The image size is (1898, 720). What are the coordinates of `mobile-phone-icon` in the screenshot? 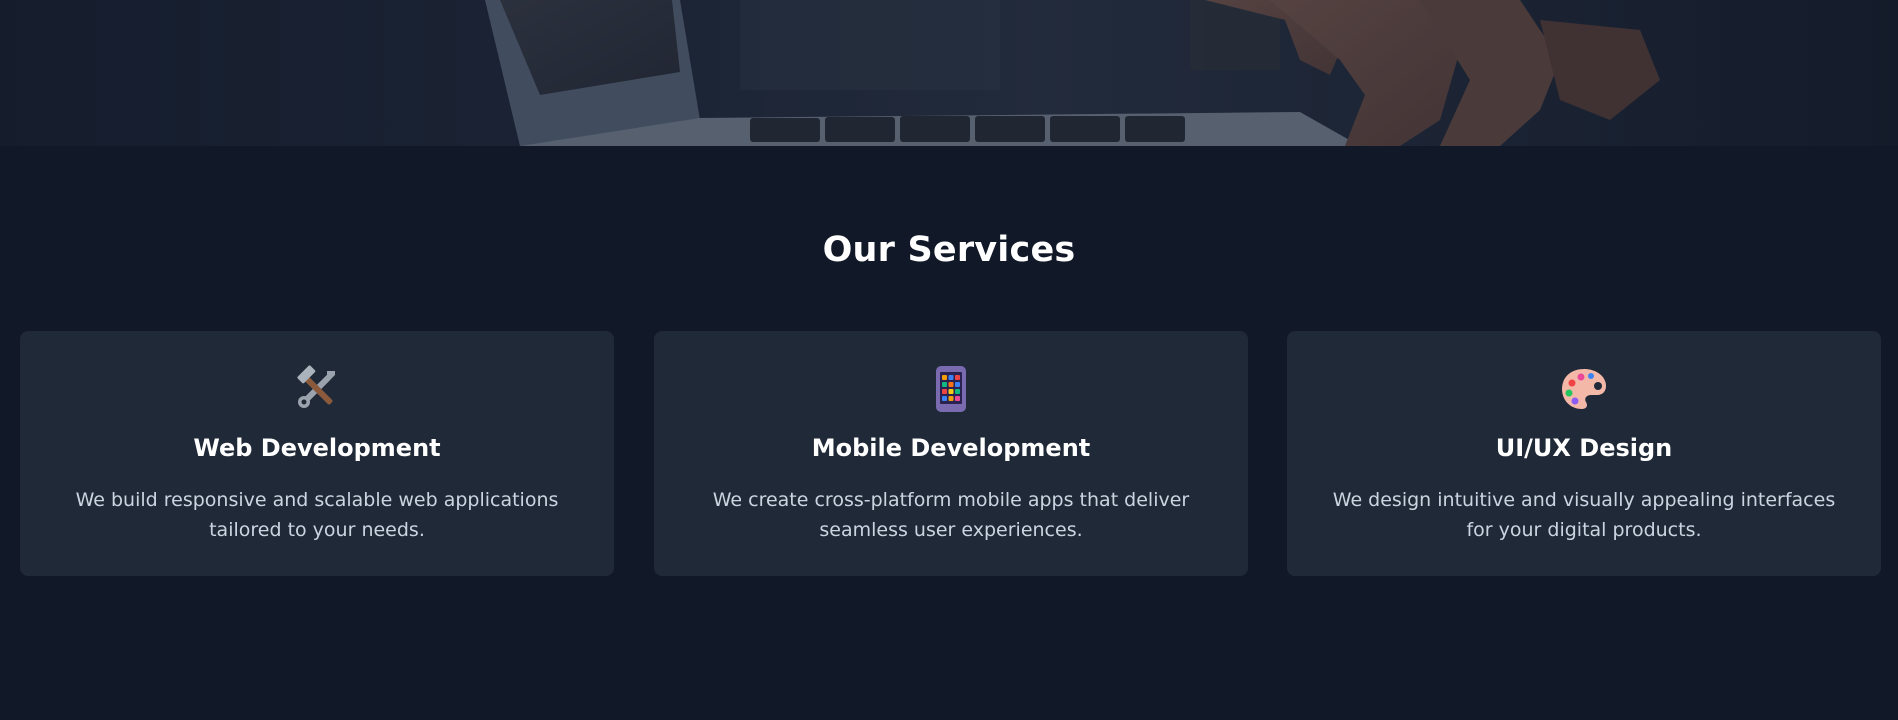 It's located at (951, 389).